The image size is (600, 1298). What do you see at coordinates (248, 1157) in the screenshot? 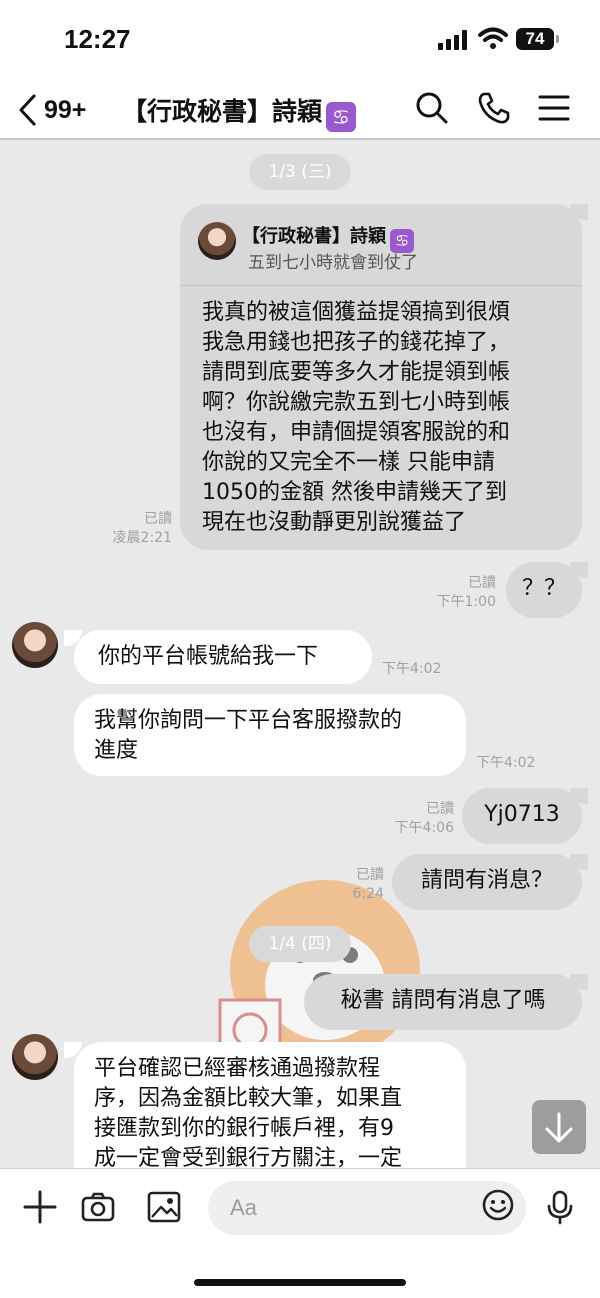
I see `message-text: 成一定會受到銀行方關注，一定` at bounding box center [248, 1157].